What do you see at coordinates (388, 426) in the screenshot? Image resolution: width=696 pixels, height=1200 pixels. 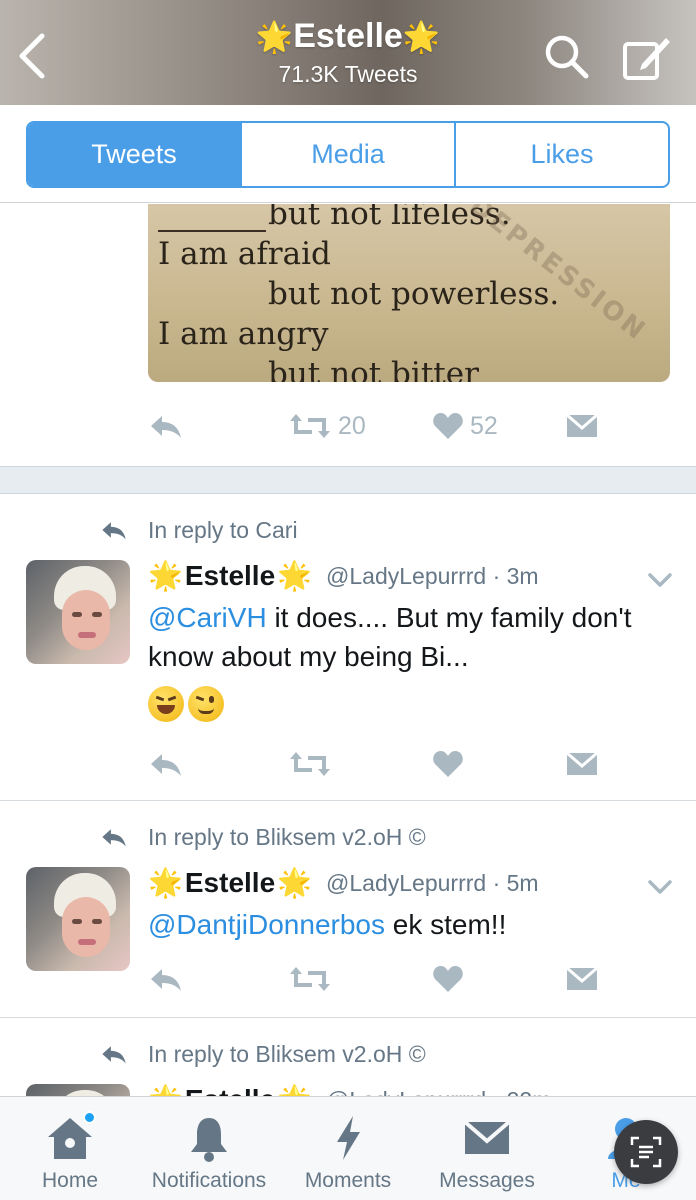 I see `tweet-actions: 20 52` at bounding box center [388, 426].